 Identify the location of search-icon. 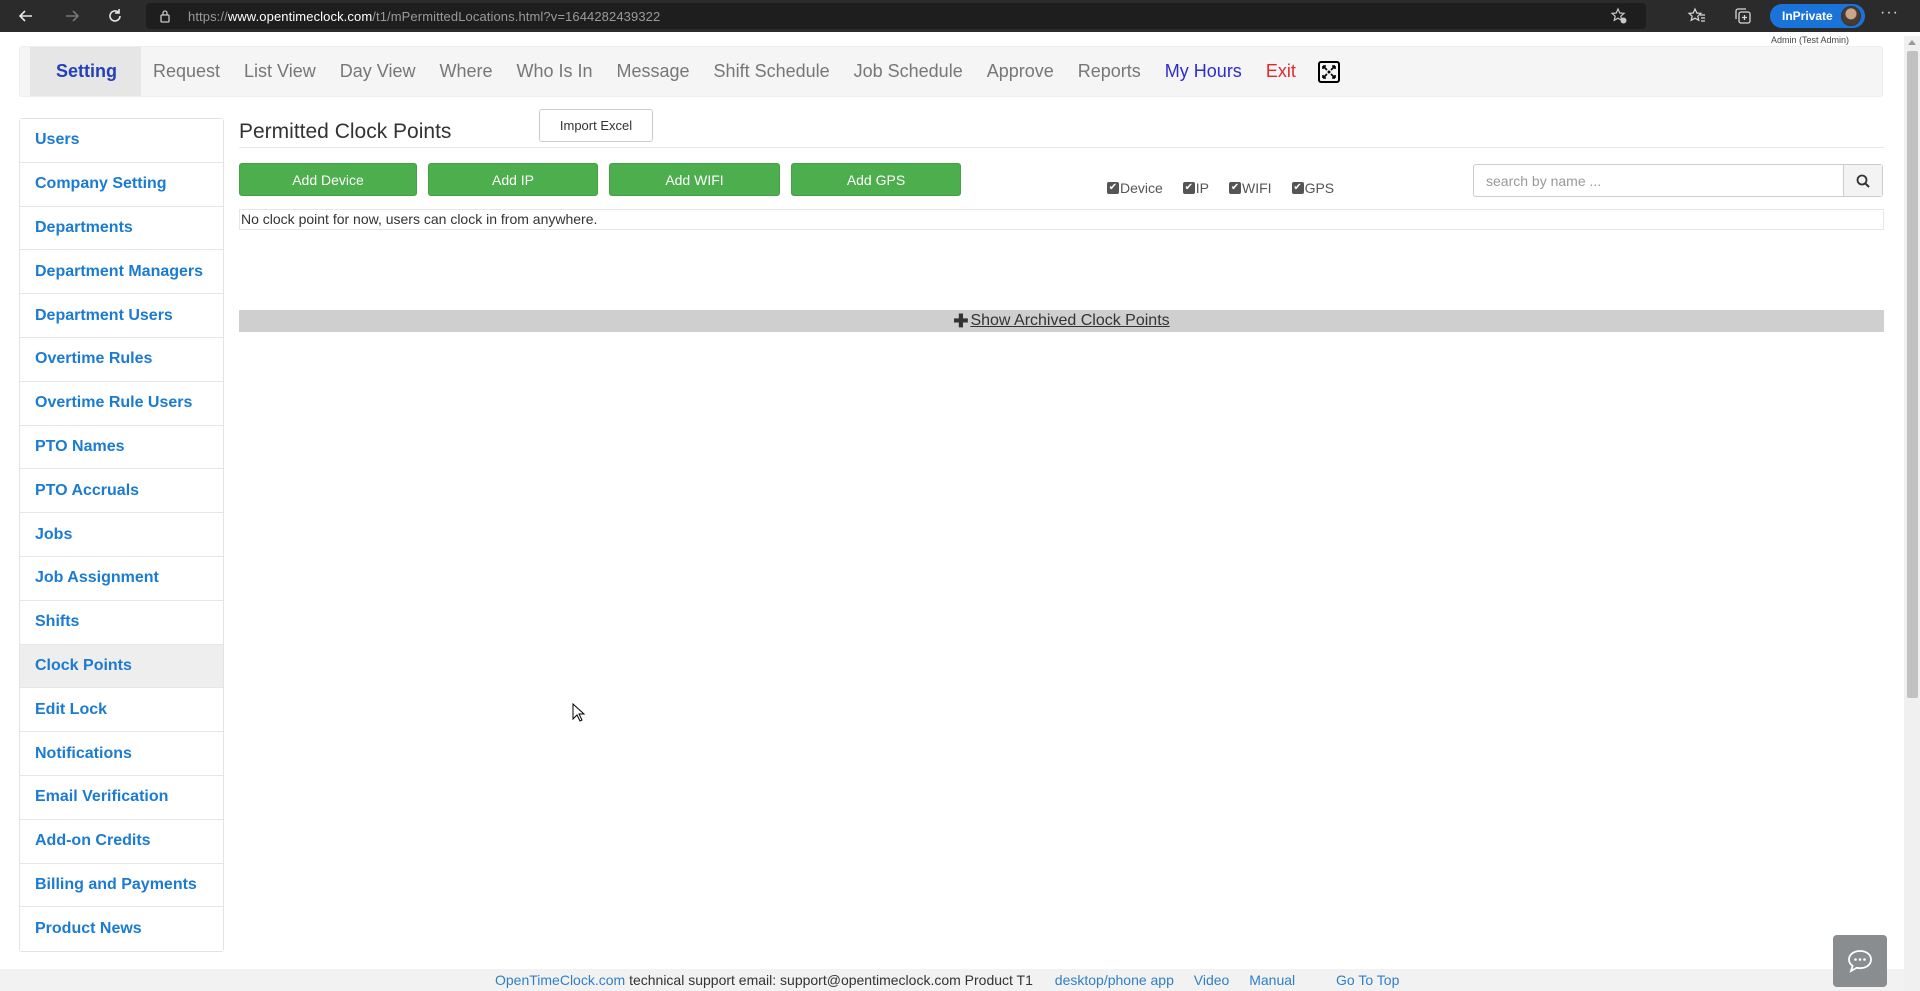
(1863, 181).